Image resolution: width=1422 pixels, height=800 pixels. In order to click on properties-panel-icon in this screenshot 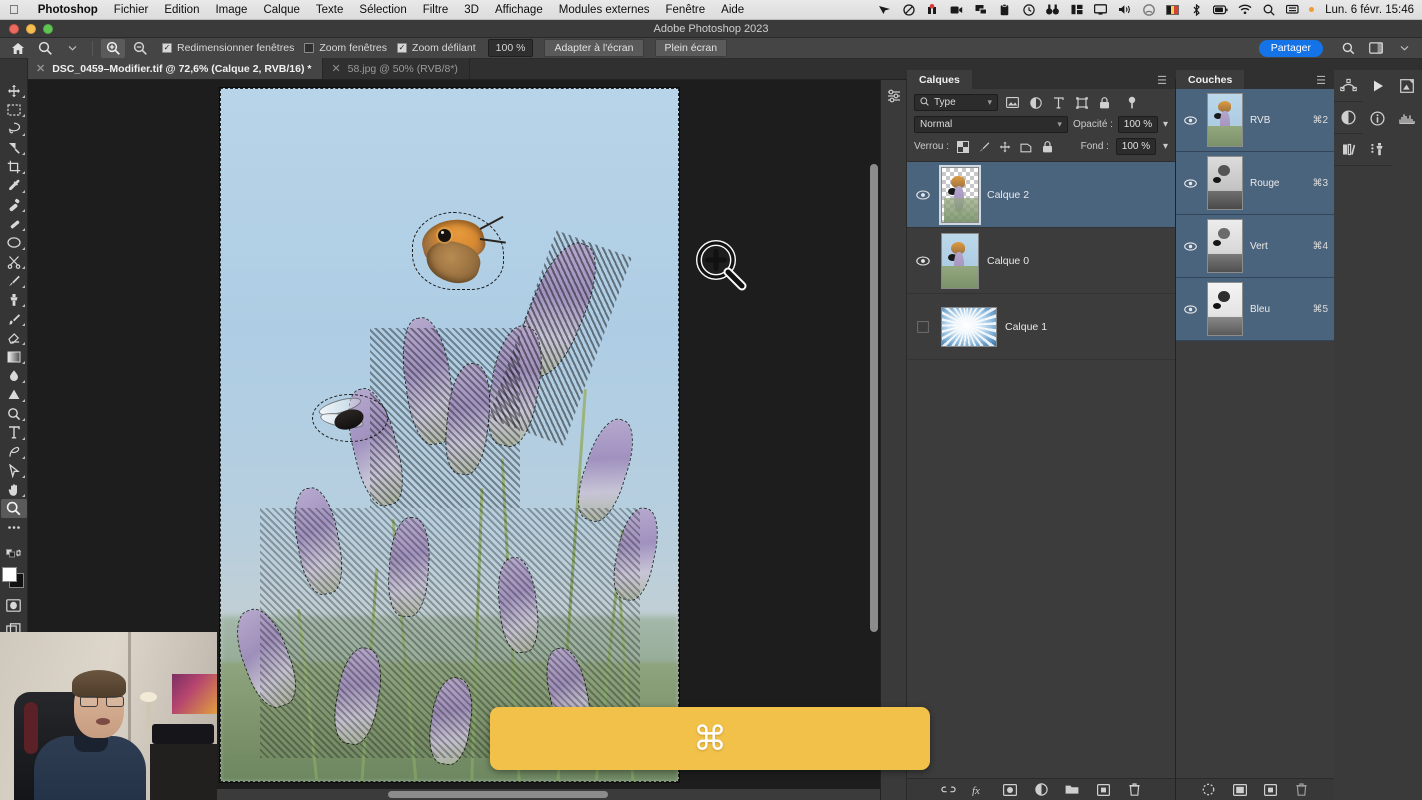, I will do `click(894, 96)`.